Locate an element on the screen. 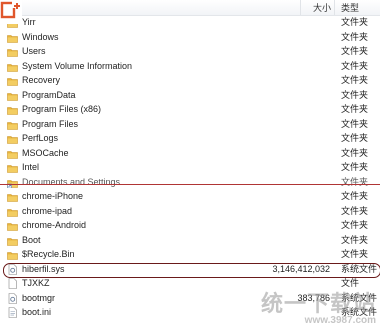 The image size is (380, 328). file-name: chrome-iPhone is located at coordinates (53, 196).